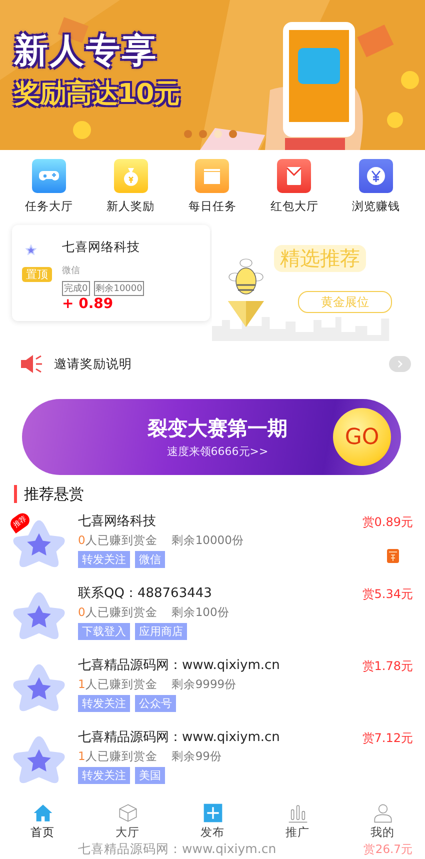  I want to click on remaining-count: 剩余99份, so click(196, 756).